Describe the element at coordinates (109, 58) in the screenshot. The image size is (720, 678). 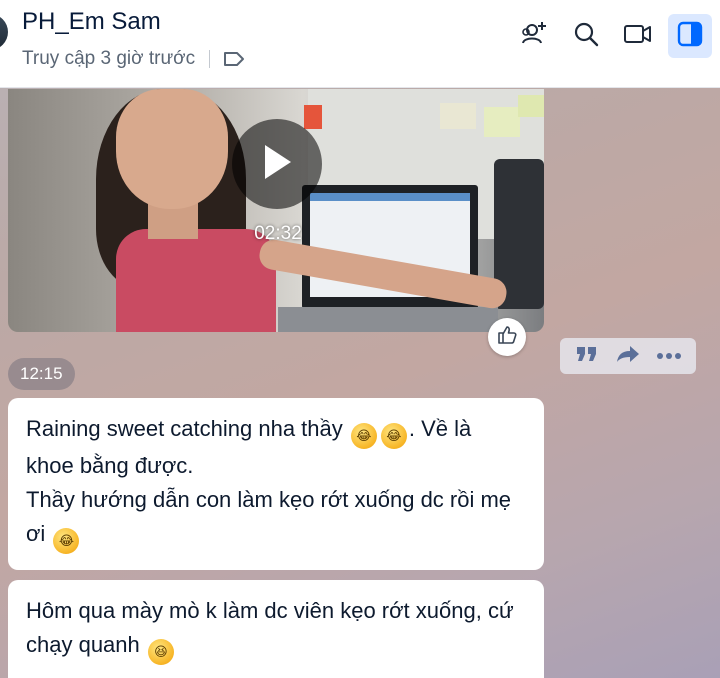
I see `last-seen-status: Truy cập 3 giờ trước` at that location.